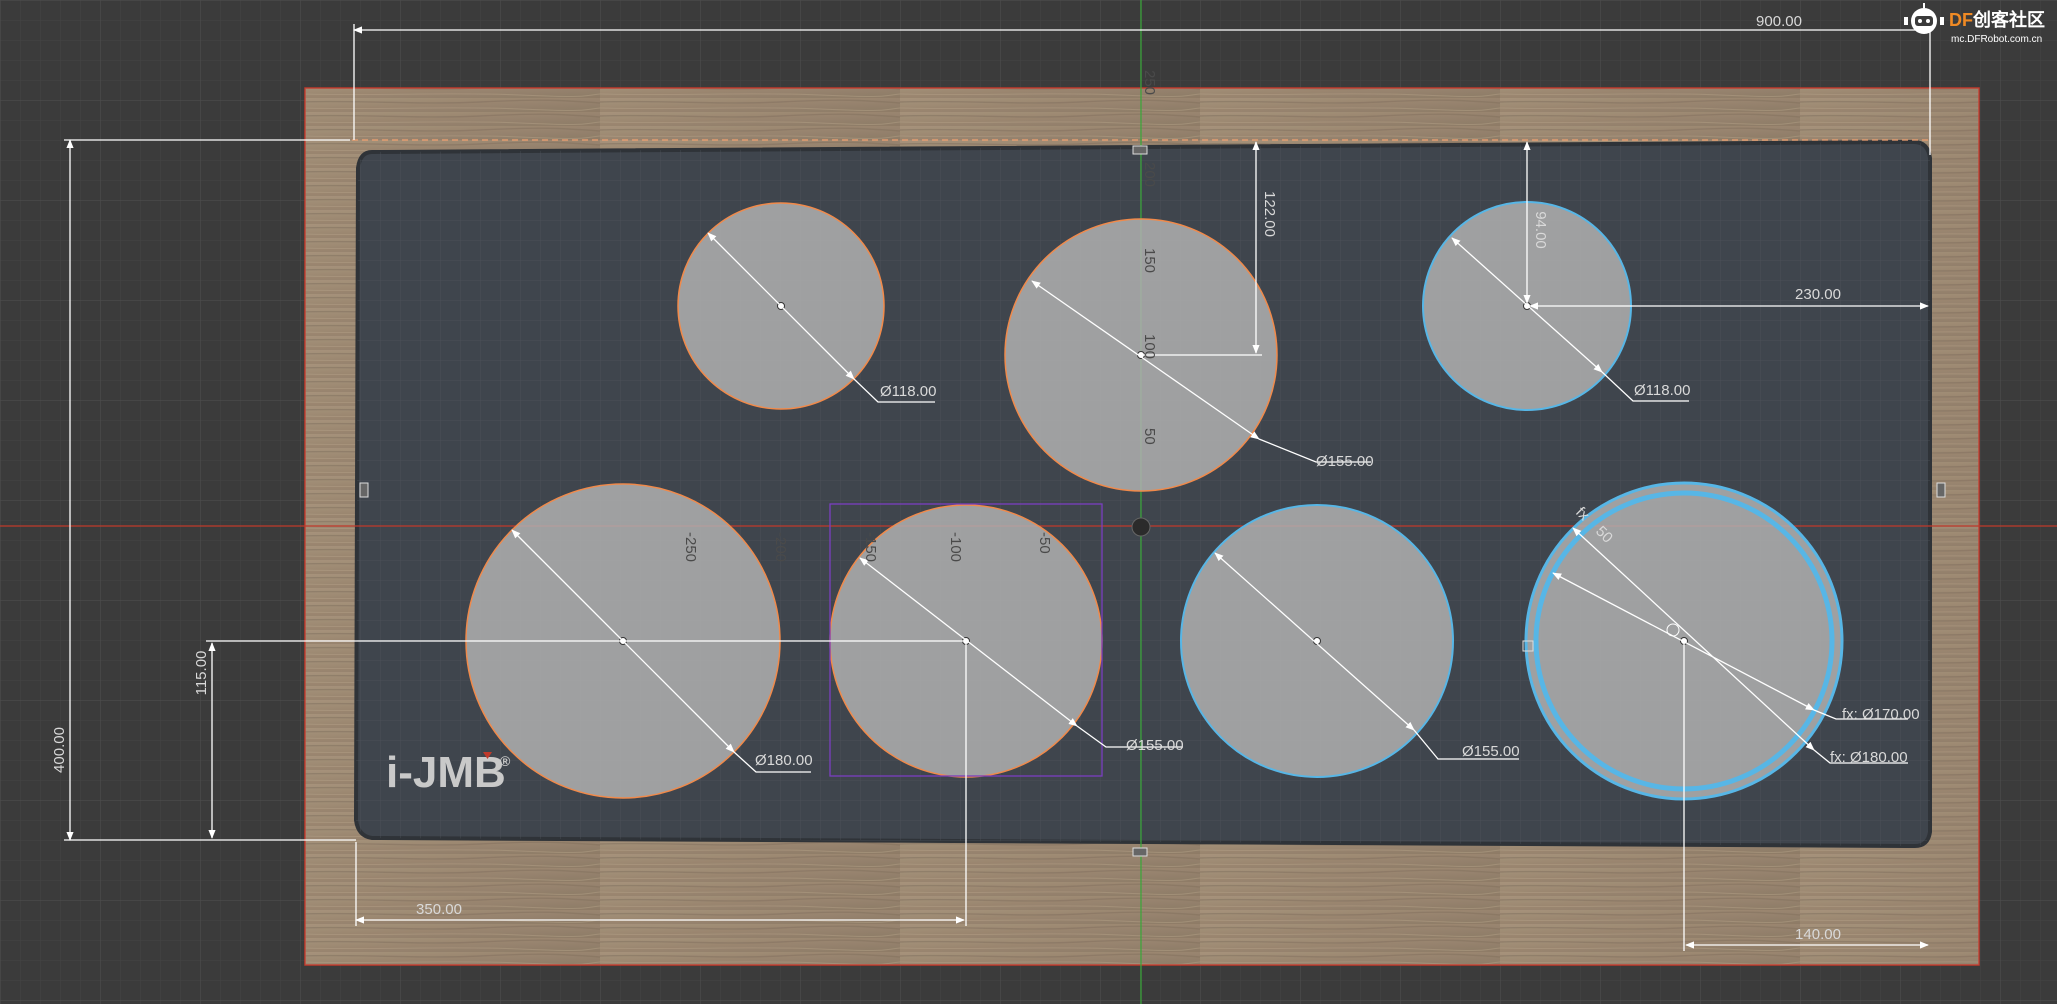 This screenshot has width=2057, height=1004. Describe the element at coordinates (439, 909) in the screenshot. I see `dim-bottom-width: 350.00` at that location.